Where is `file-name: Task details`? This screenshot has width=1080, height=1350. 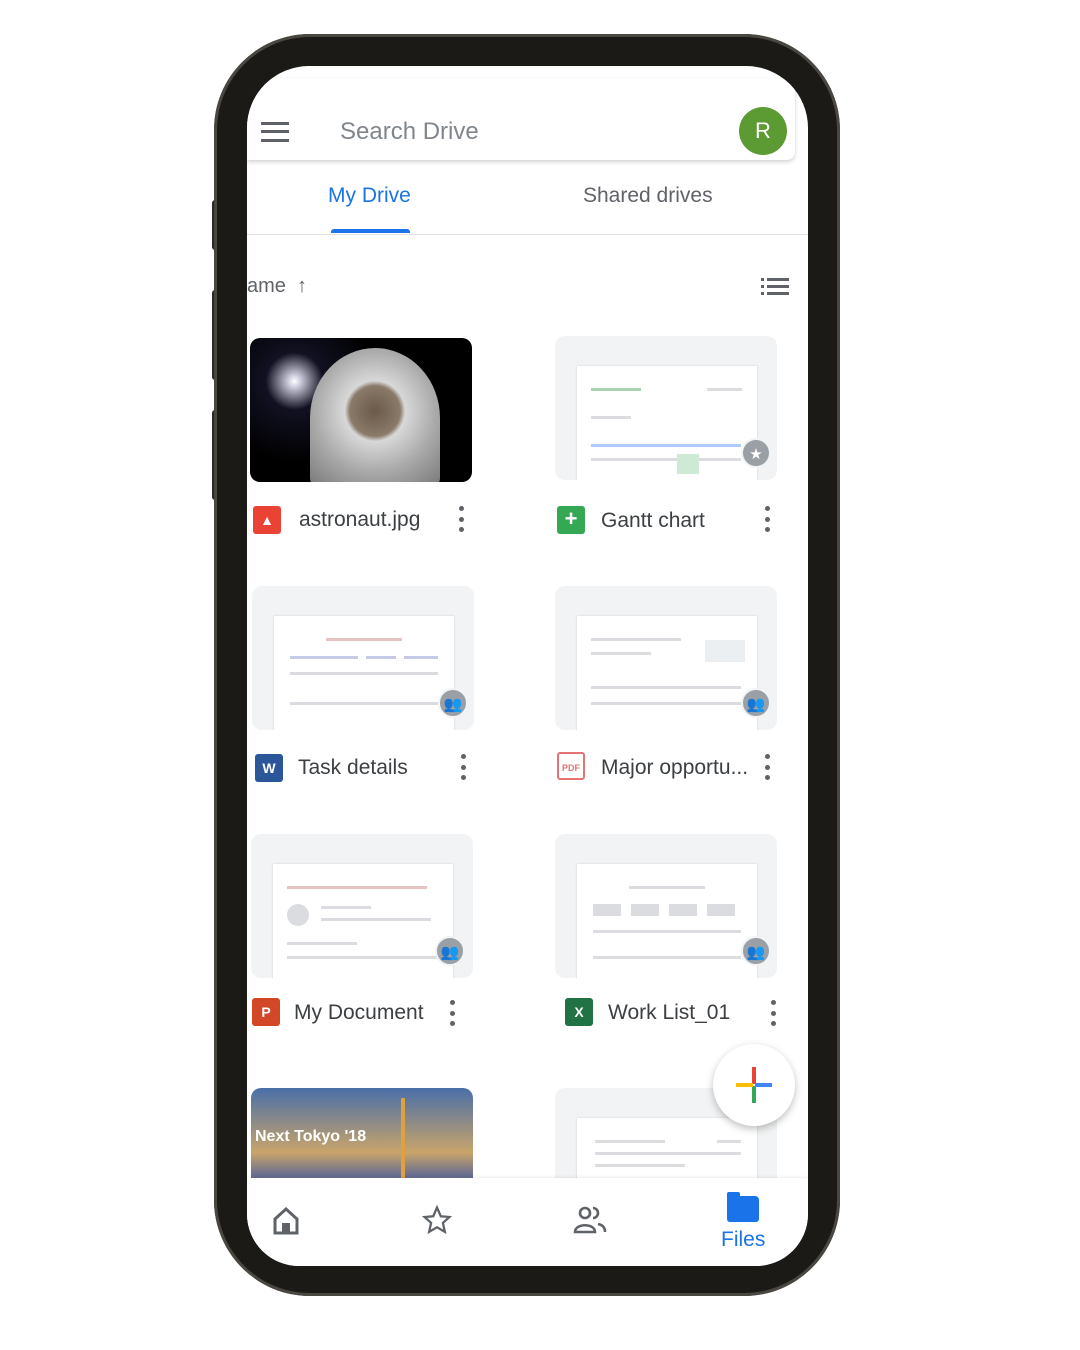
file-name: Task details is located at coordinates (353, 768).